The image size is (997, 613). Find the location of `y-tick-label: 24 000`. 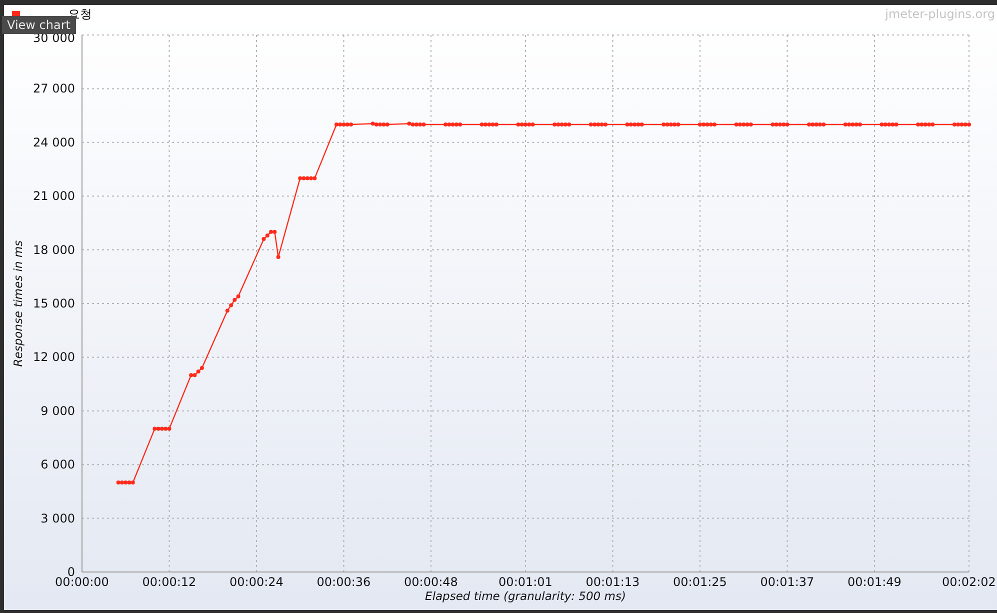

y-tick-label: 24 000 is located at coordinates (54, 142).